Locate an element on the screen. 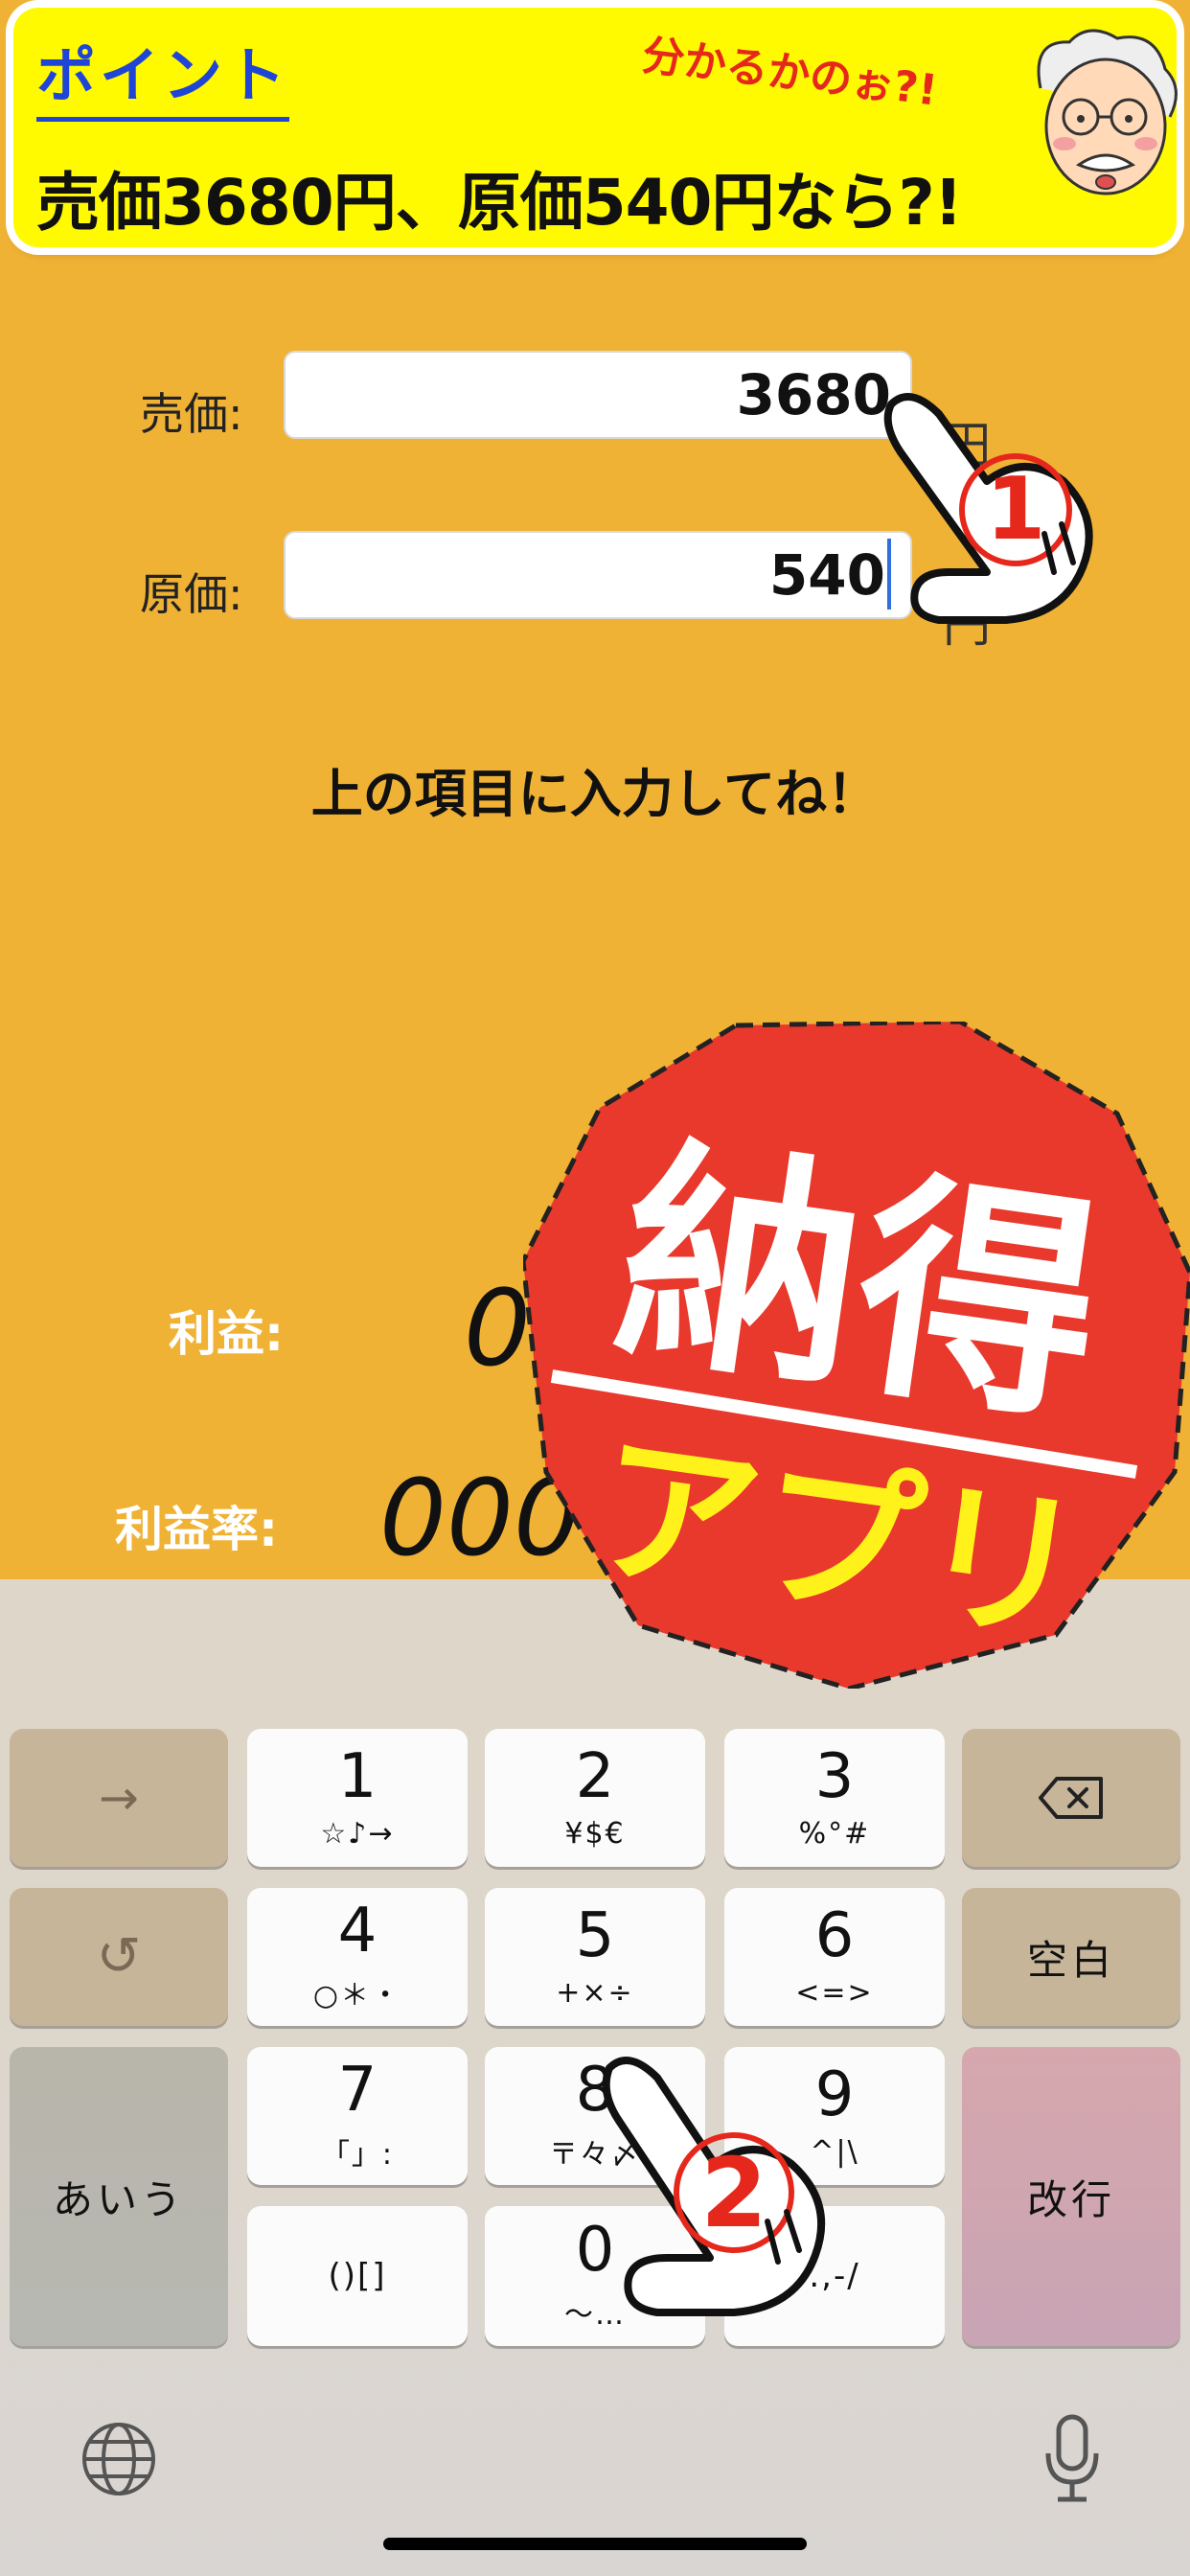  key-3: 3 %°# is located at coordinates (835, 1798).